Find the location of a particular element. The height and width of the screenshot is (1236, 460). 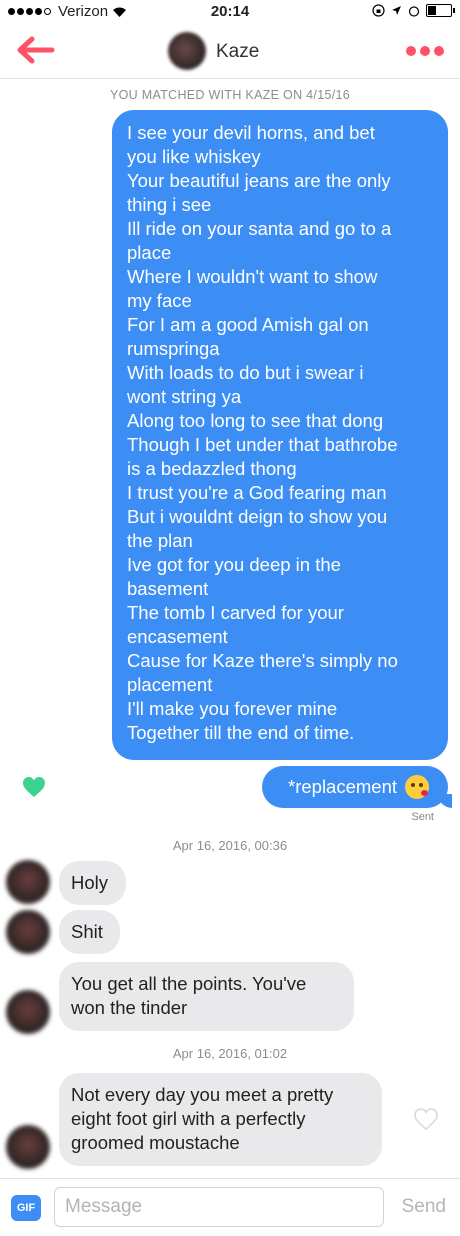

message-line: eight foot girl with a perfectly is located at coordinates (188, 1118).